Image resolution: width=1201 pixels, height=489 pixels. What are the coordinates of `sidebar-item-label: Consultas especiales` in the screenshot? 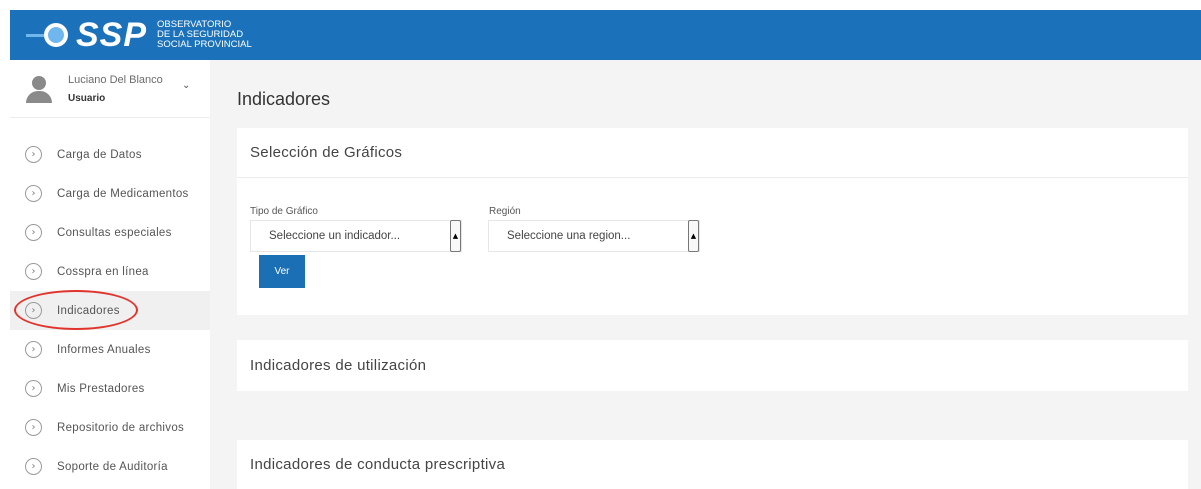 It's located at (114, 232).